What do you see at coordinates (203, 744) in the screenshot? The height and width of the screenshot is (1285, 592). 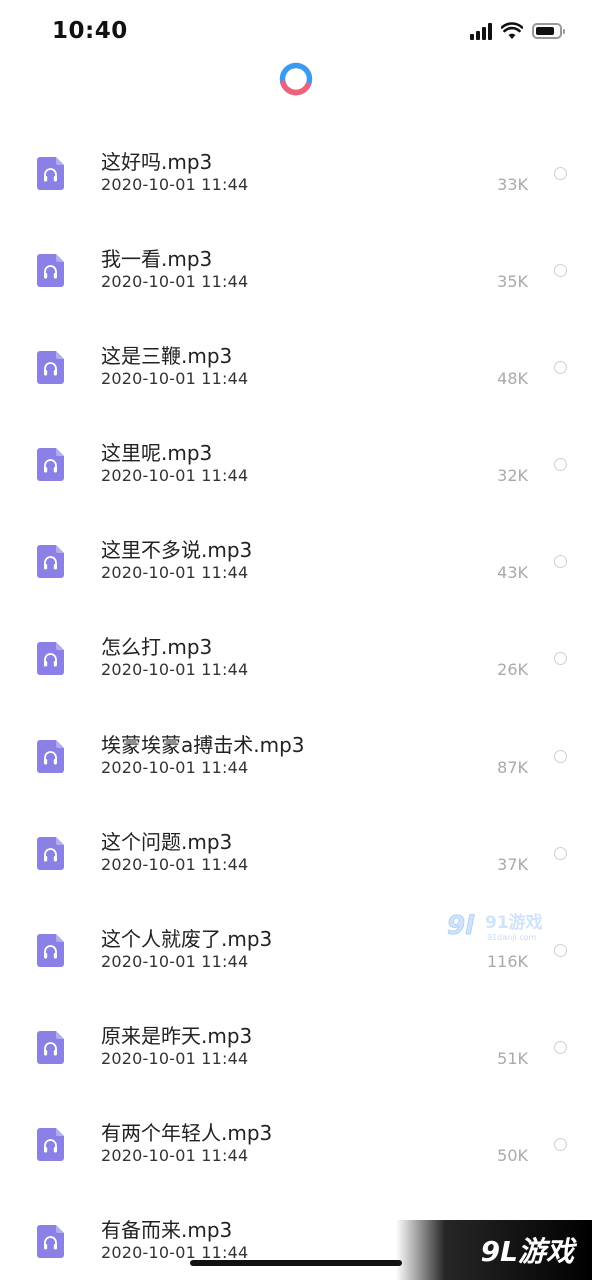 I see `file-name: 埃蒙埃蒙a搏击术.mp3` at bounding box center [203, 744].